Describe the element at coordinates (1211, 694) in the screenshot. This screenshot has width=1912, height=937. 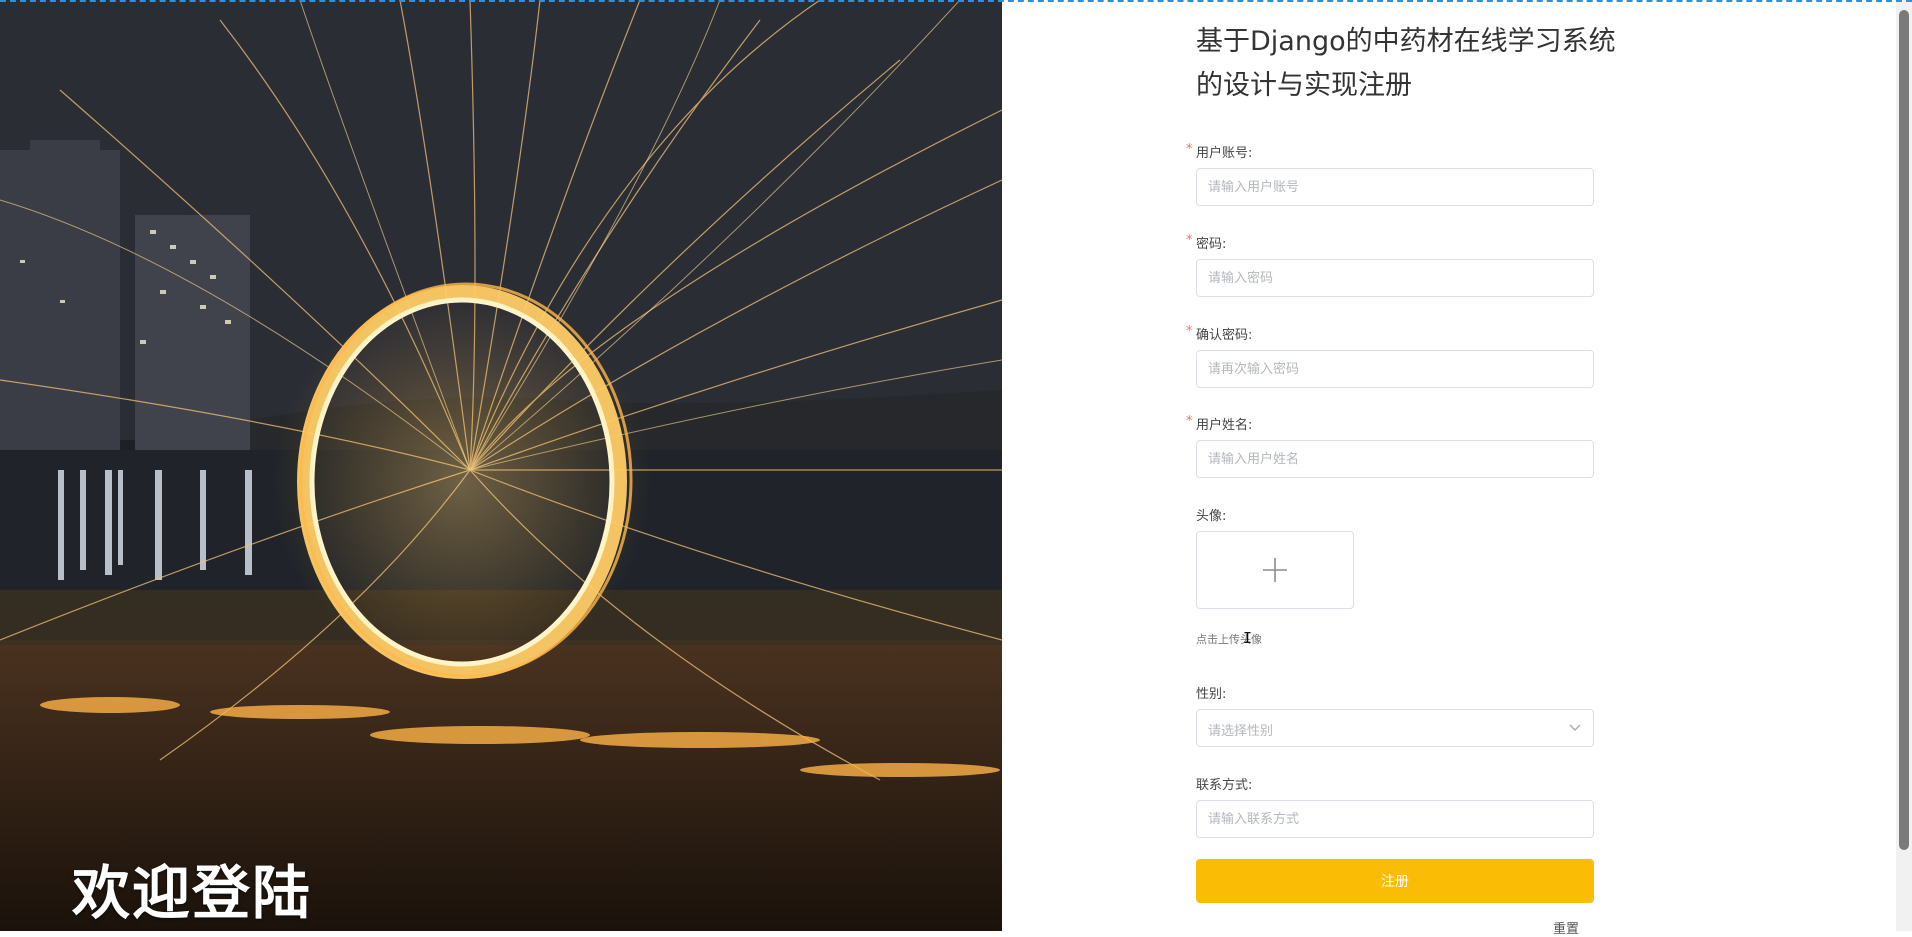
I see `gender-label: 性别:` at that location.